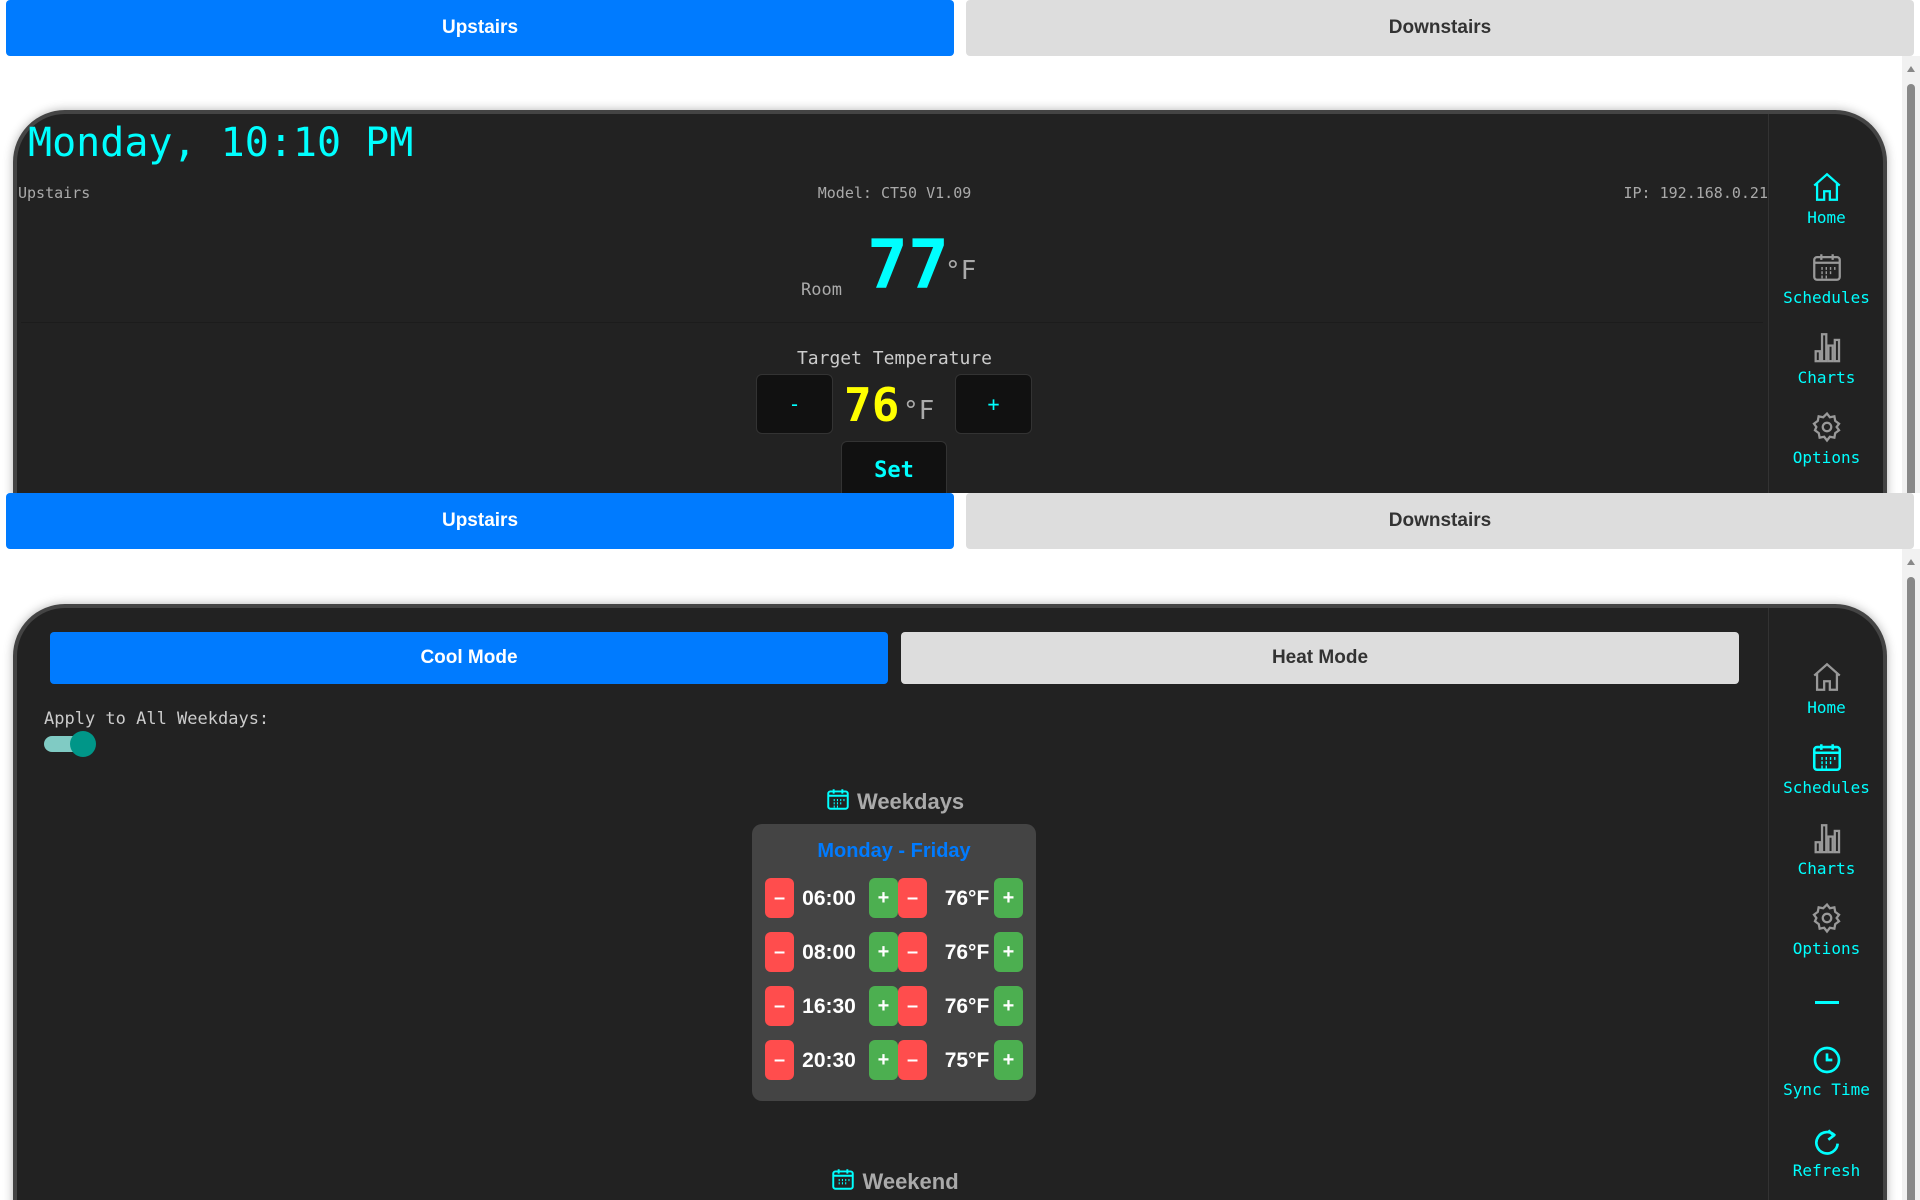 The height and width of the screenshot is (1200, 1920). What do you see at coordinates (1826, 1170) in the screenshot?
I see `nav-refresh-label: Refresh` at bounding box center [1826, 1170].